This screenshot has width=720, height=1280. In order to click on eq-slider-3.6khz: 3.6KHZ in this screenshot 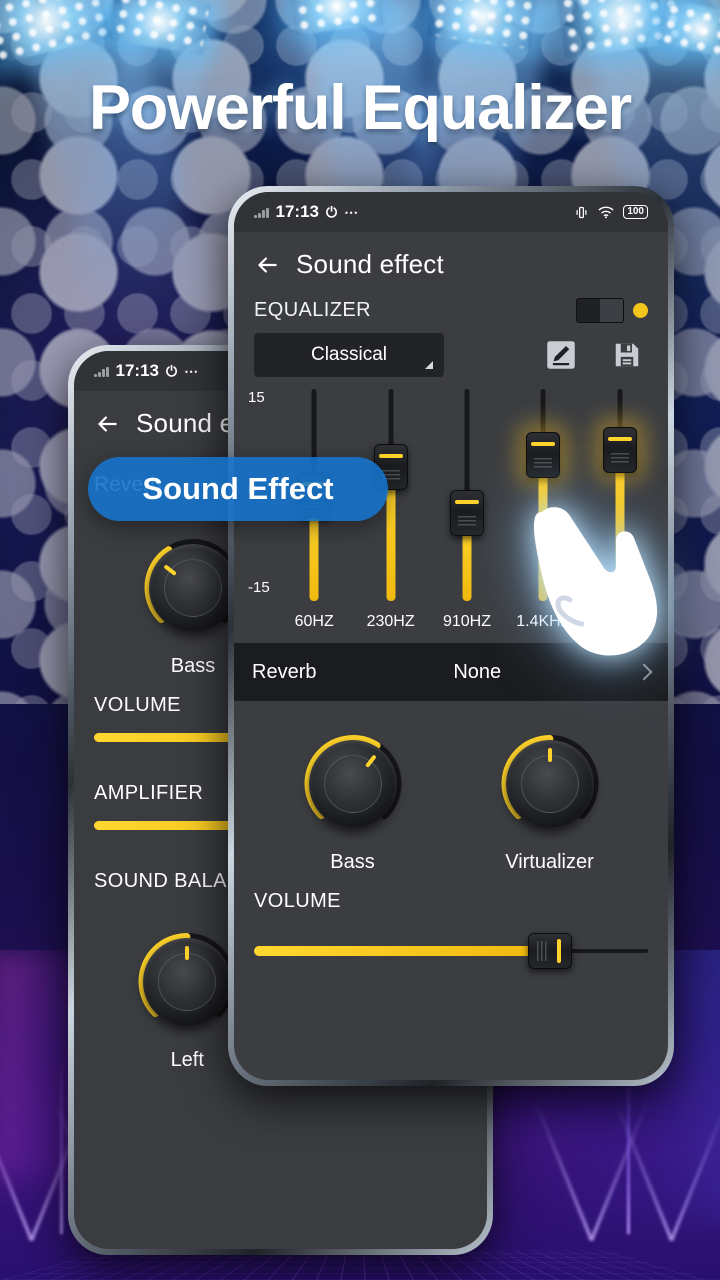, I will do `click(620, 510)`.